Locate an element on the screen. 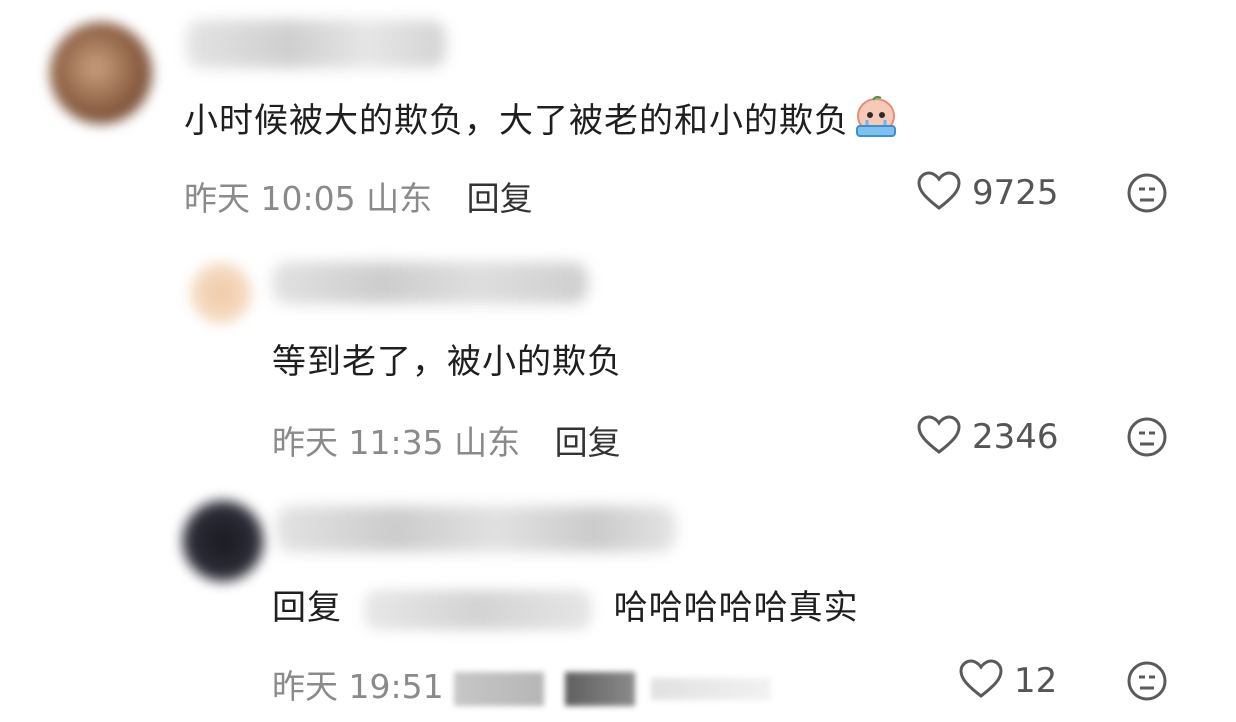 The width and height of the screenshot is (1236, 722). location-smeared is located at coordinates (499, 688).